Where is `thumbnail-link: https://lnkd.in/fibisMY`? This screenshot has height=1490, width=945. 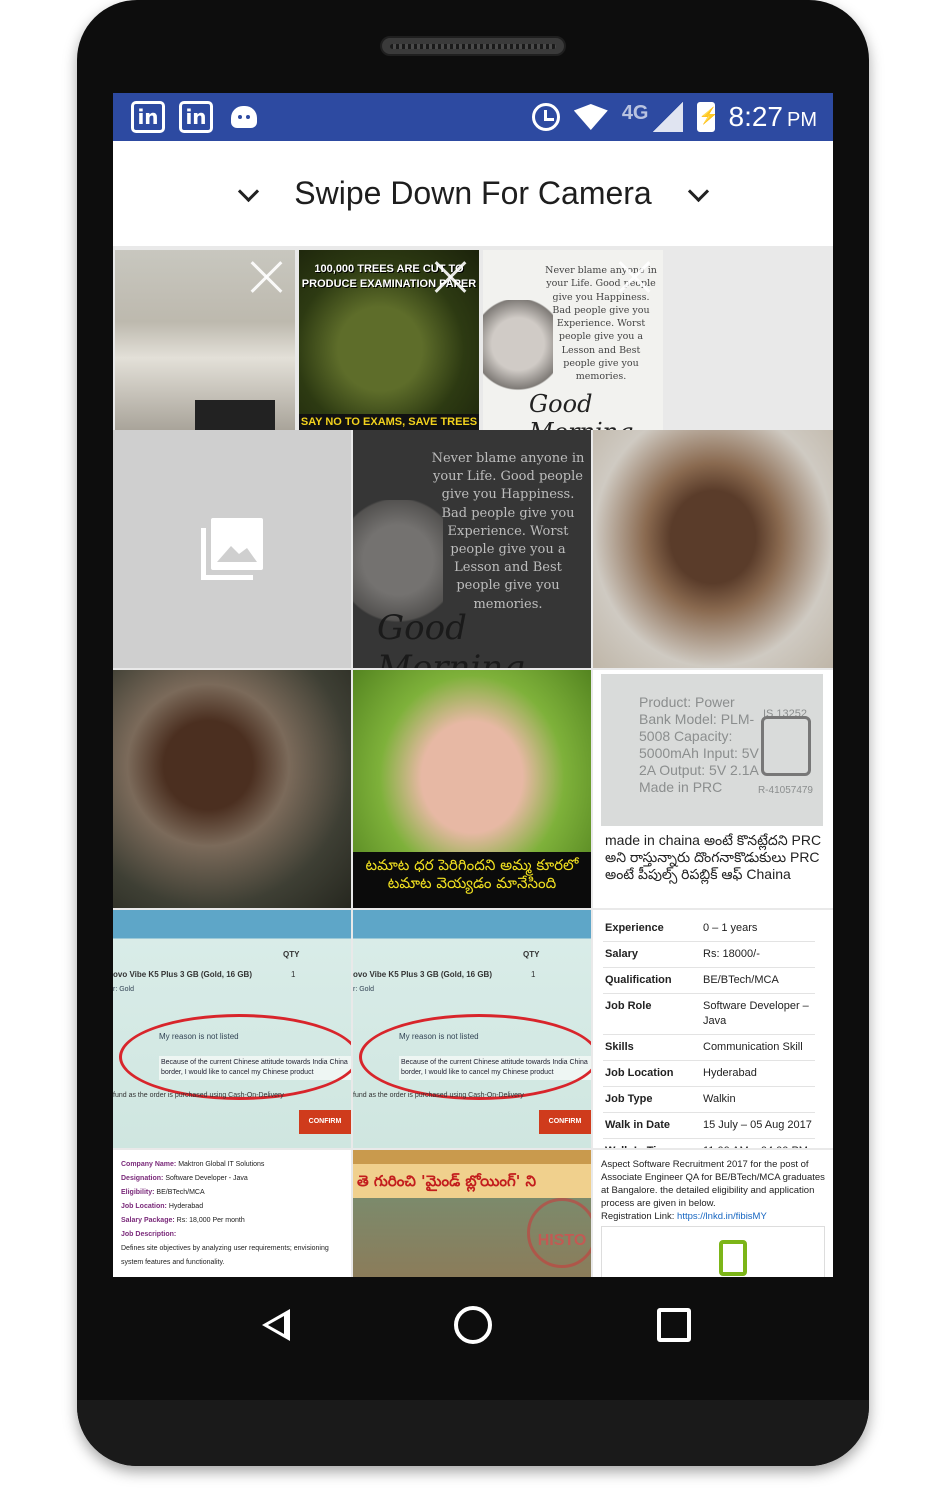
thumbnail-link: https://lnkd.in/fibisMY is located at coordinates (722, 1216).